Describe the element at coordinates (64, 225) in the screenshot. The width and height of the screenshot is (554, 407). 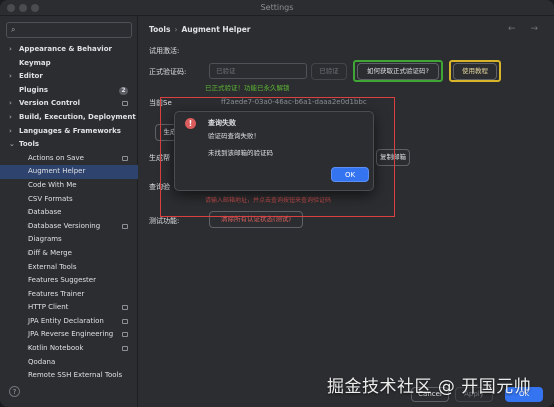
I see `sidebar-item-label: Database Versioning` at that location.